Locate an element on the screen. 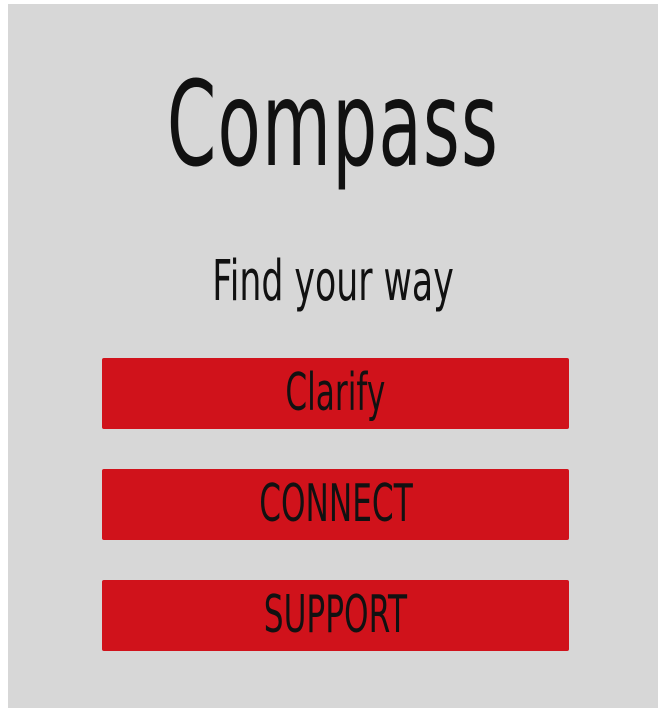 The image size is (659, 710). clarify-button-label: Clarify is located at coordinates (335, 393).